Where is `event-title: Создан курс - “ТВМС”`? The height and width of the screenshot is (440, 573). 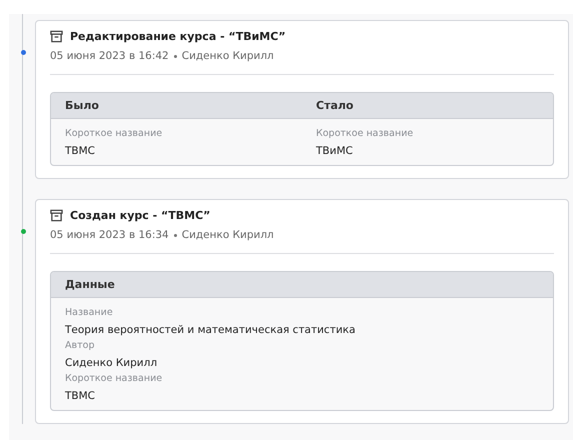
event-title: Создан курс - “ТВМС” is located at coordinates (140, 215).